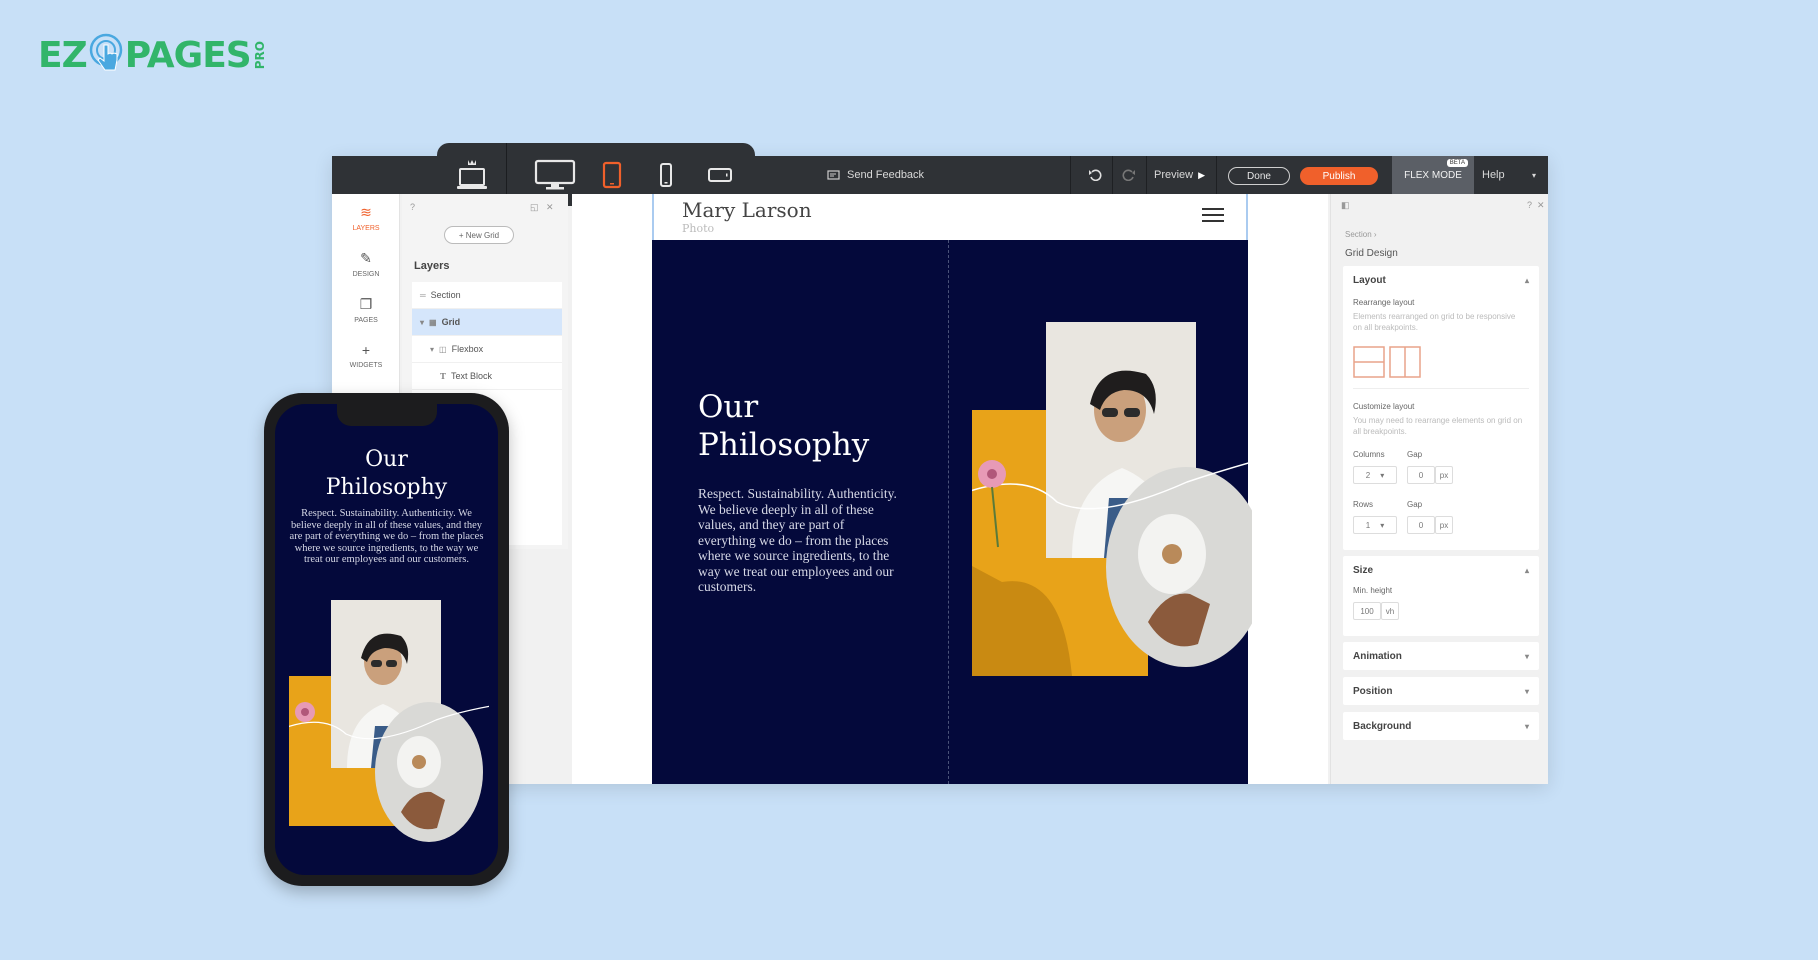 The height and width of the screenshot is (960, 1818). I want to click on preview-button: Preview ▶, so click(1179, 175).